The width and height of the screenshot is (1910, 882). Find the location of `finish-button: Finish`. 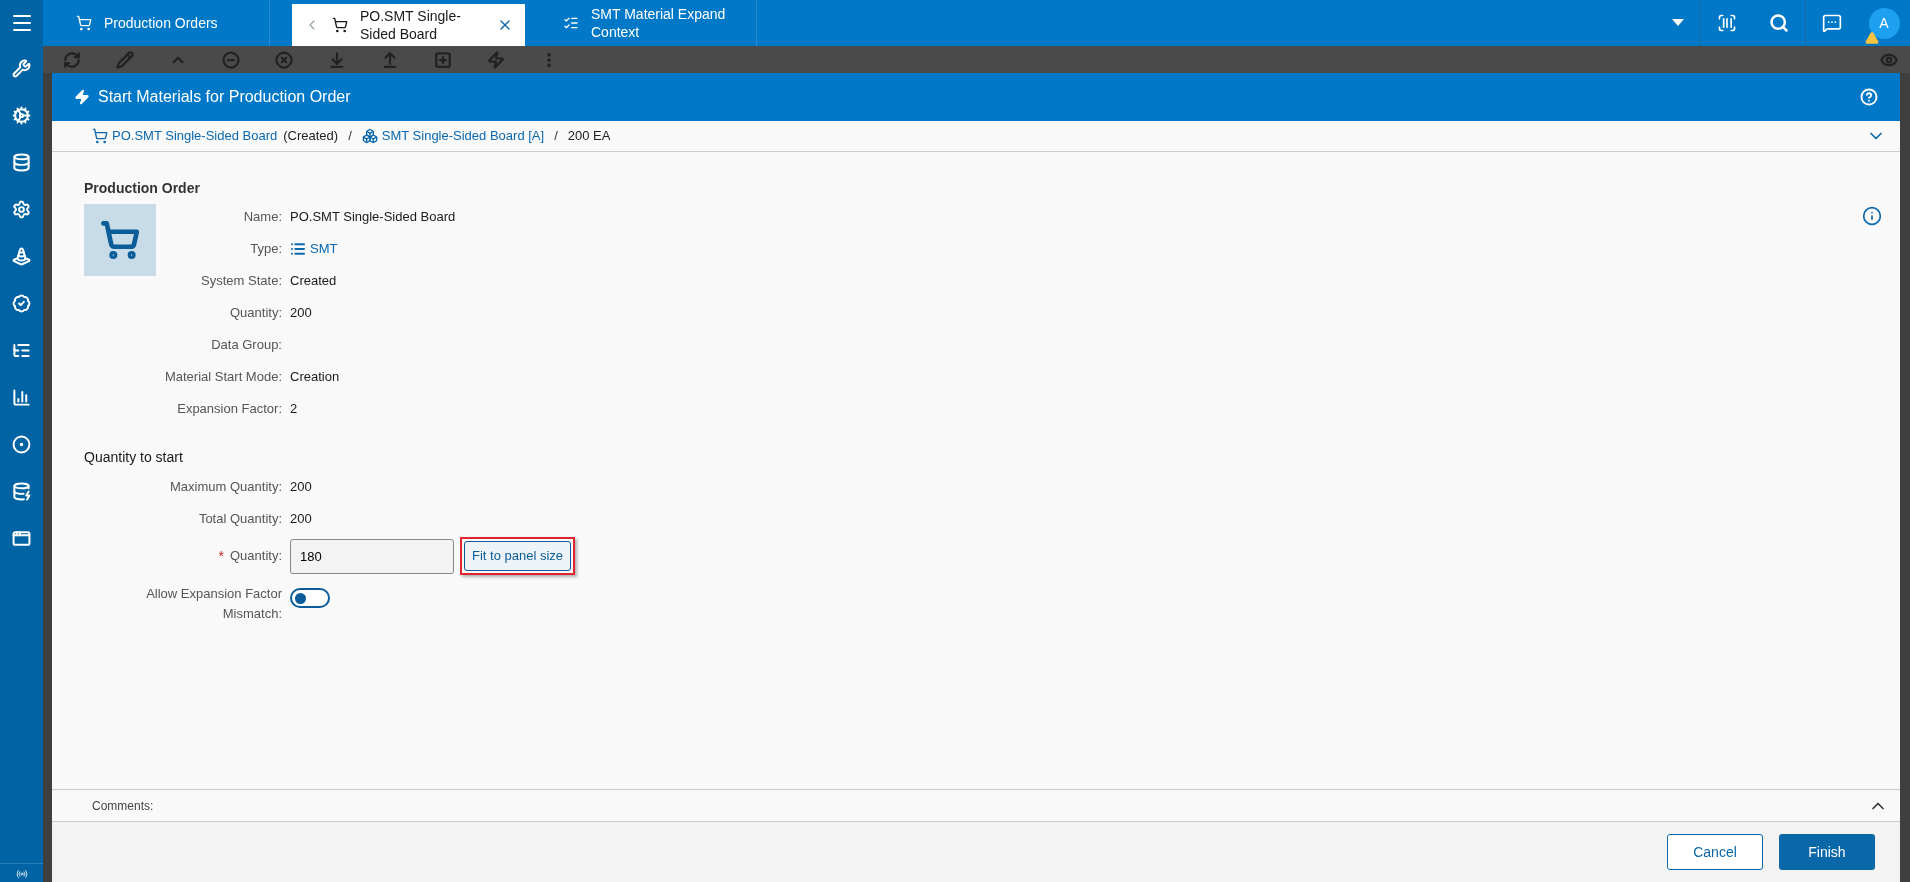

finish-button: Finish is located at coordinates (1827, 852).